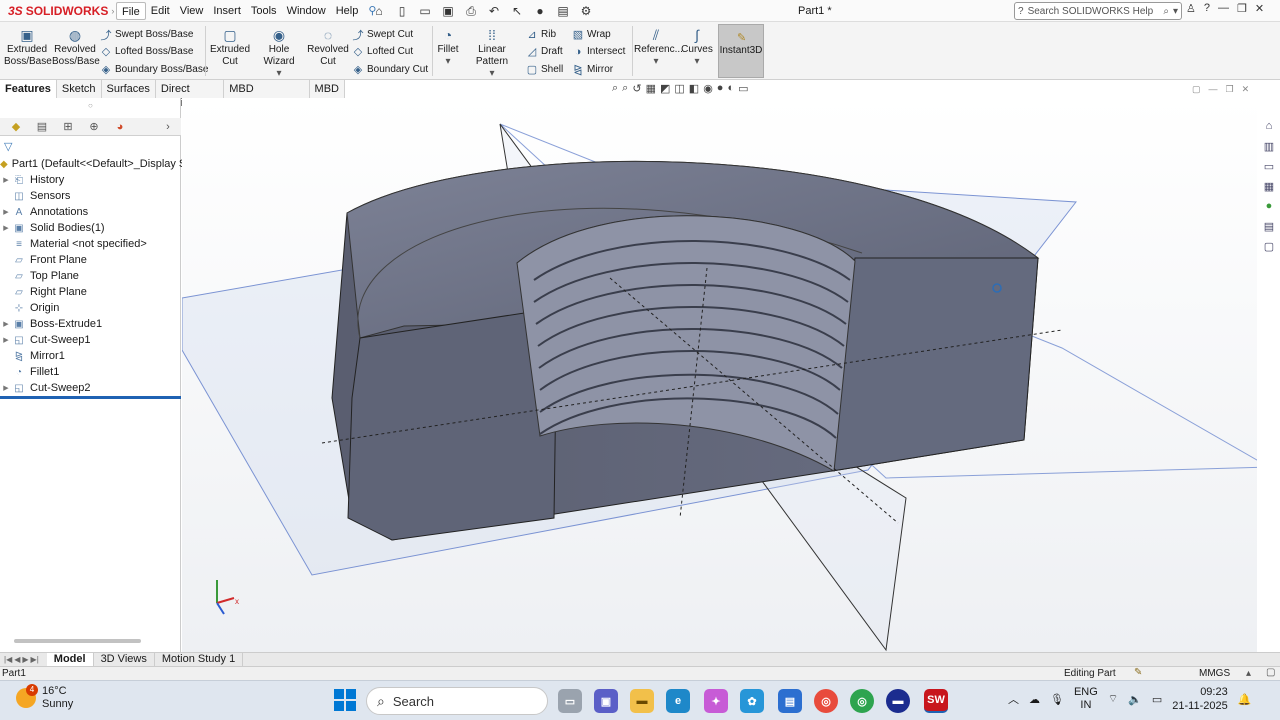  What do you see at coordinates (1242, 8) in the screenshot?
I see `restore-icon: ❐` at bounding box center [1242, 8].